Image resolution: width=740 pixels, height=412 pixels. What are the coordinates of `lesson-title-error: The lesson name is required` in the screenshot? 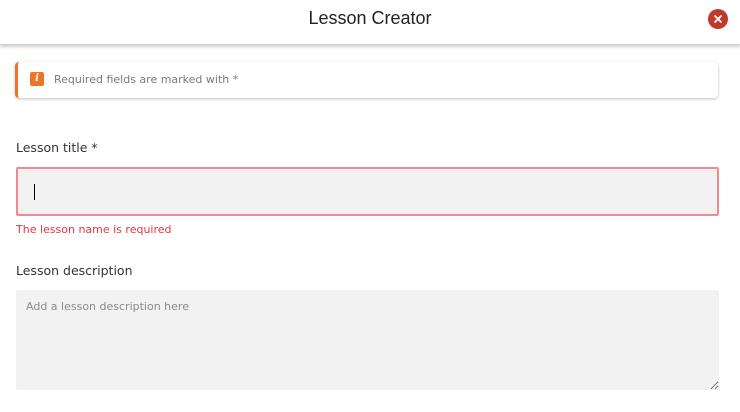 It's located at (94, 229).